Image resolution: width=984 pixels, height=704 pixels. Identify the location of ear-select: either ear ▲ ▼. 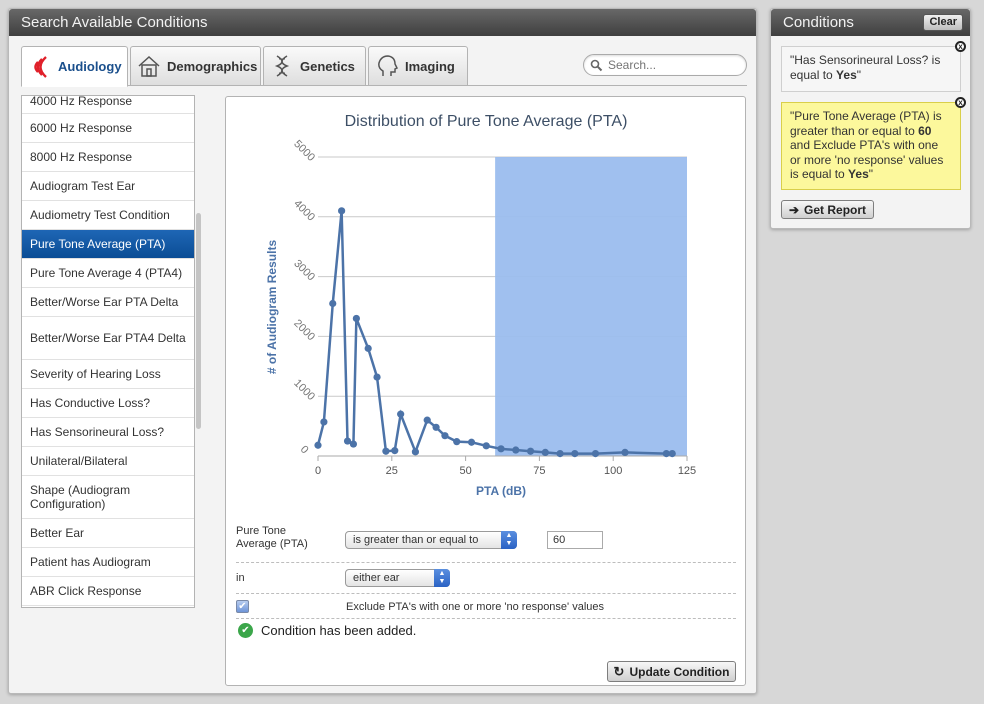
(397, 578).